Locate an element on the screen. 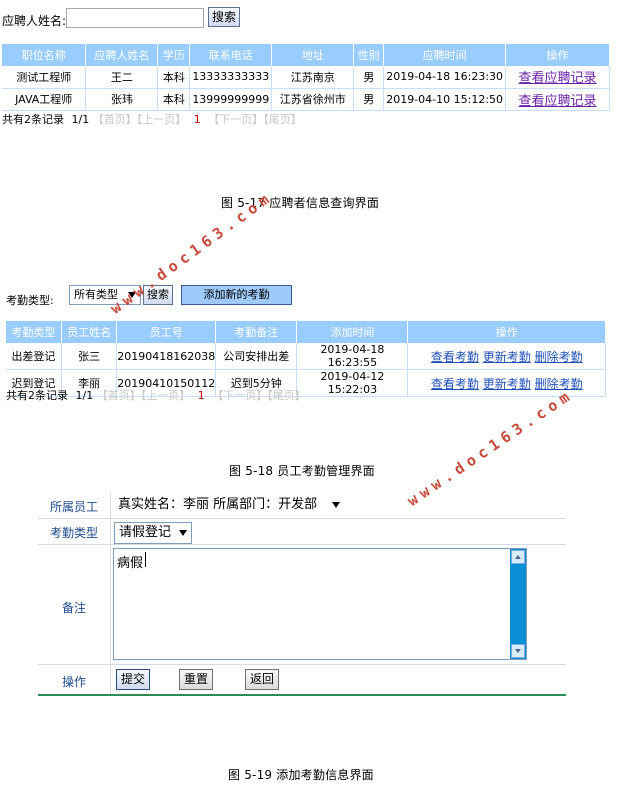  table-header-row: 考勤类型 员工姓名 员工号 考勤备注 添加时间 操作 is located at coordinates (306, 332).